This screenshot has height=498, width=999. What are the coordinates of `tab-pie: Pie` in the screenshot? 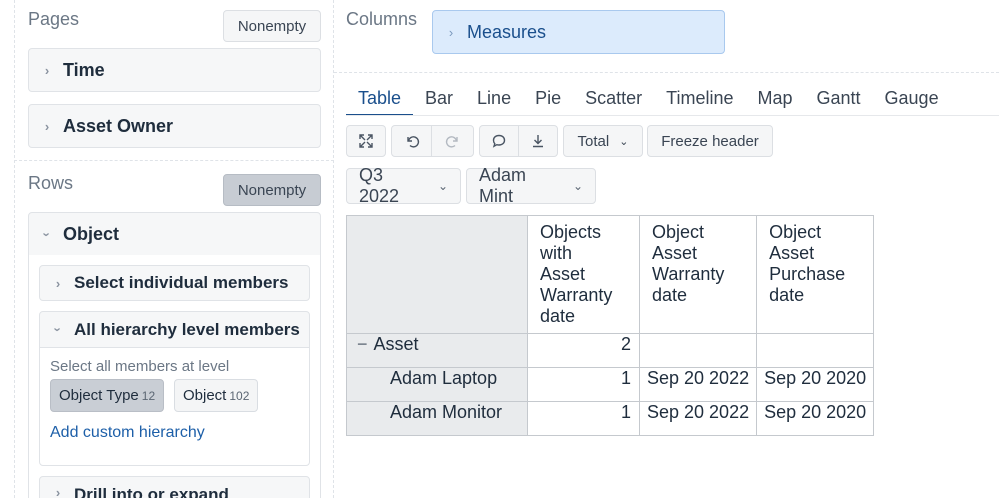 It's located at (548, 100).